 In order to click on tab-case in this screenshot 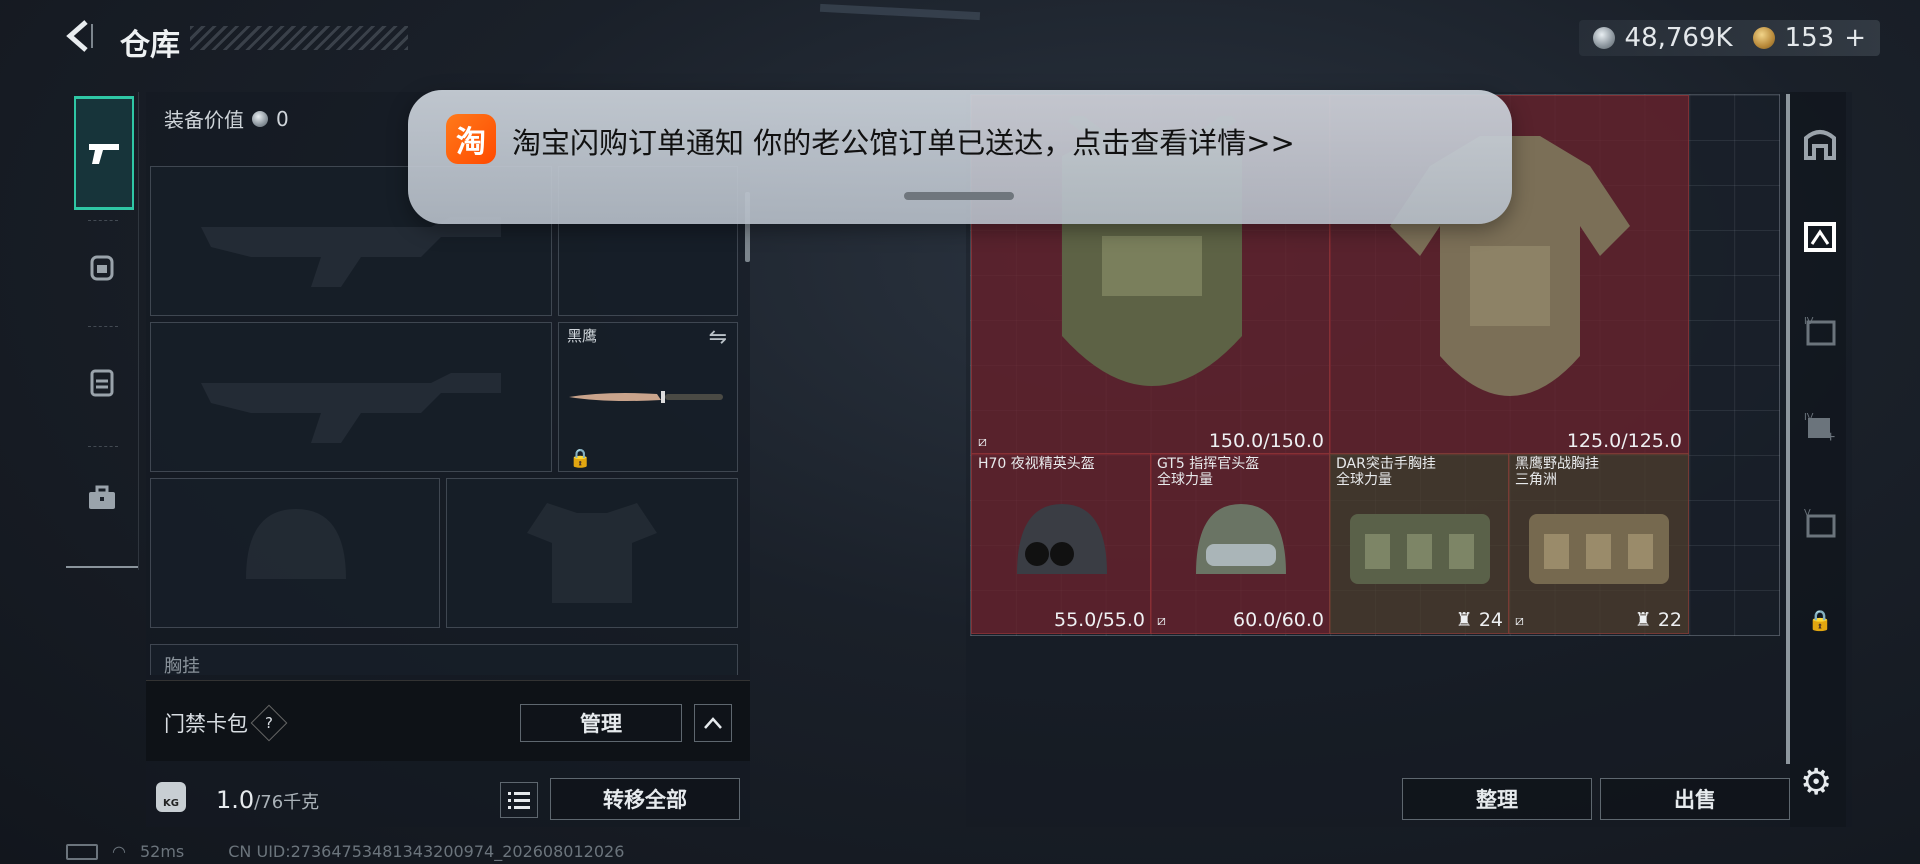, I will do `click(102, 498)`.